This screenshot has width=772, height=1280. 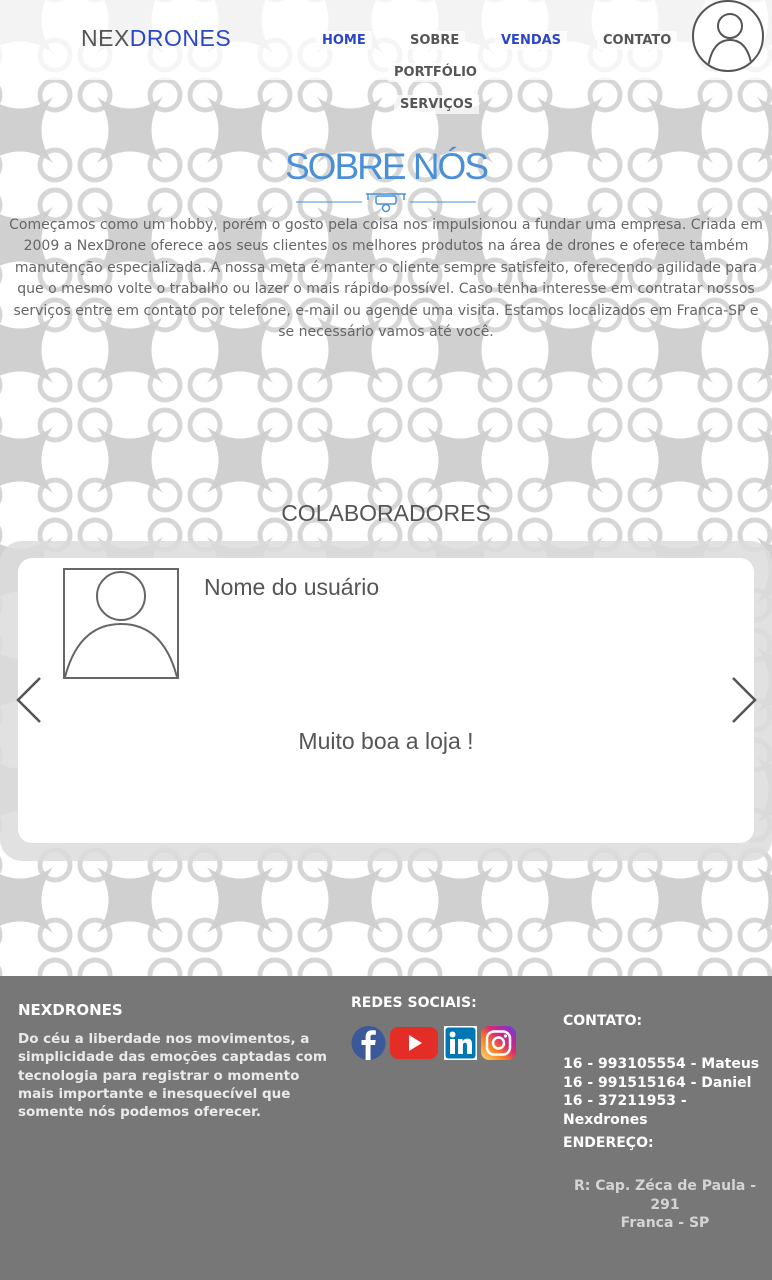 I want to click on nav-home: HOME, so click(x=344, y=40).